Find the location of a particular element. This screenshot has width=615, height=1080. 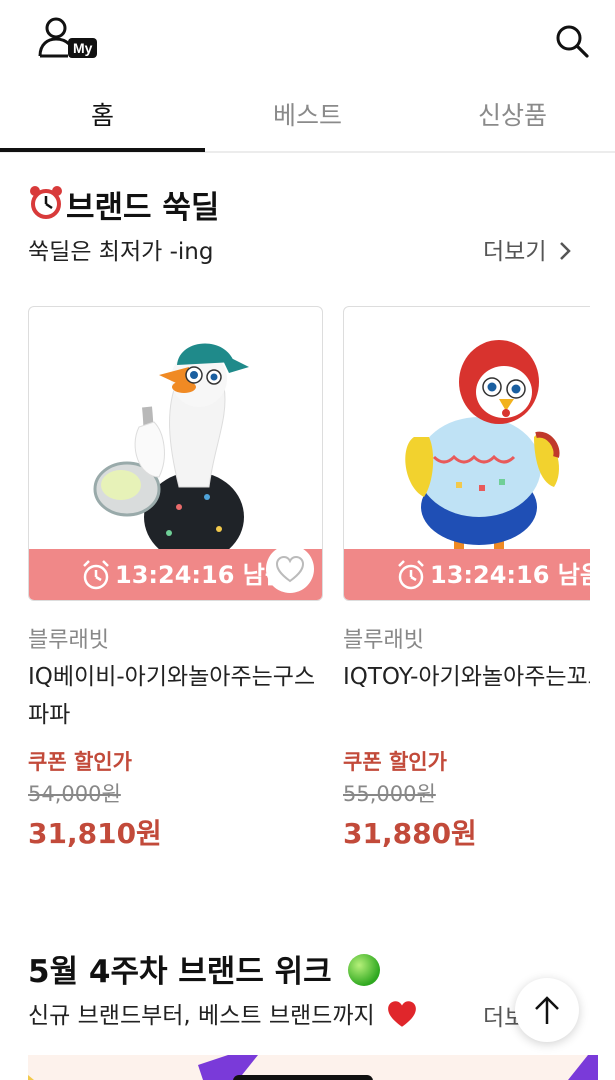

brand-week-subtitle-text: 신규 브랜드부터, 베스트 브랜드까지 is located at coordinates (201, 1016).